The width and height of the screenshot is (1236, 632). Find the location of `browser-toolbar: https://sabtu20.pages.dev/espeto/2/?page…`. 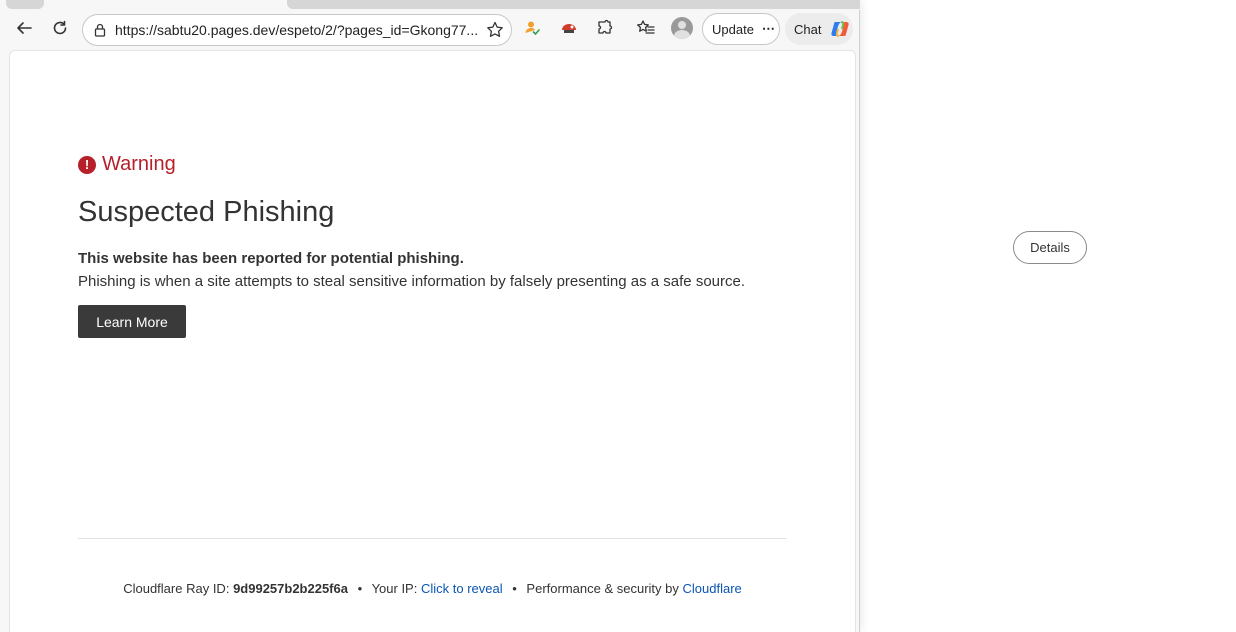

browser-toolbar: https://sabtu20.pages.dev/espeto/2/?page… is located at coordinates (430, 30).